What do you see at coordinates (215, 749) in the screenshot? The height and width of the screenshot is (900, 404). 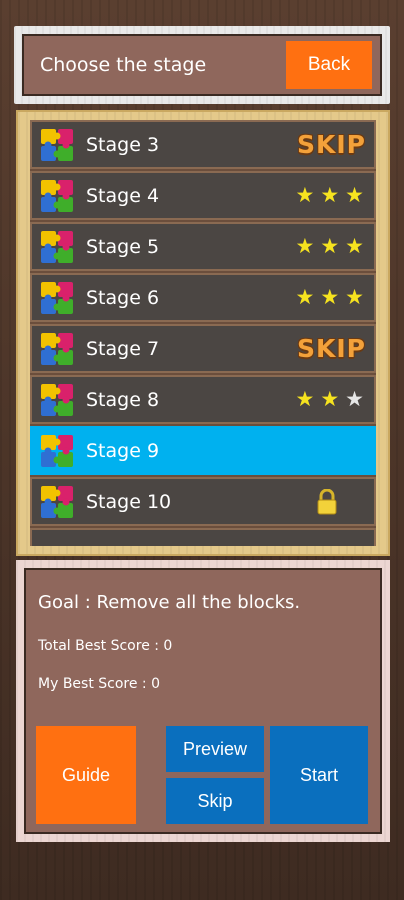 I see `preview-button: Preview` at bounding box center [215, 749].